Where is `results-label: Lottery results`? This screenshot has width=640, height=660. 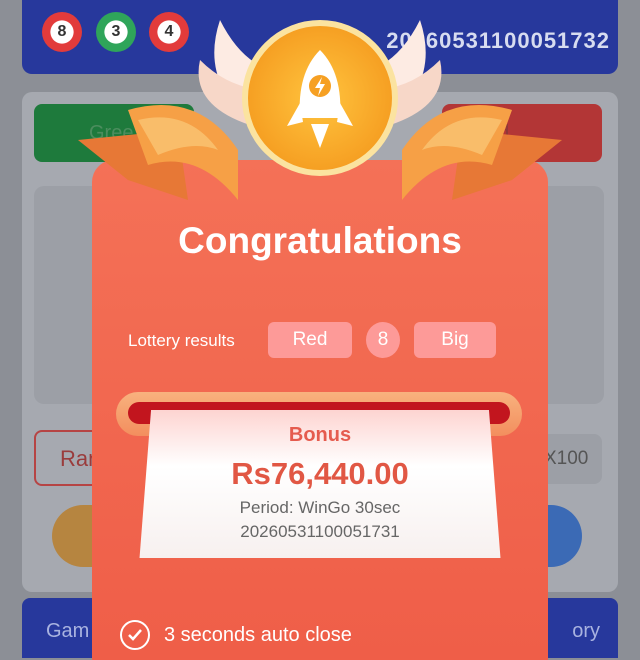
results-label: Lottery results is located at coordinates (181, 340).